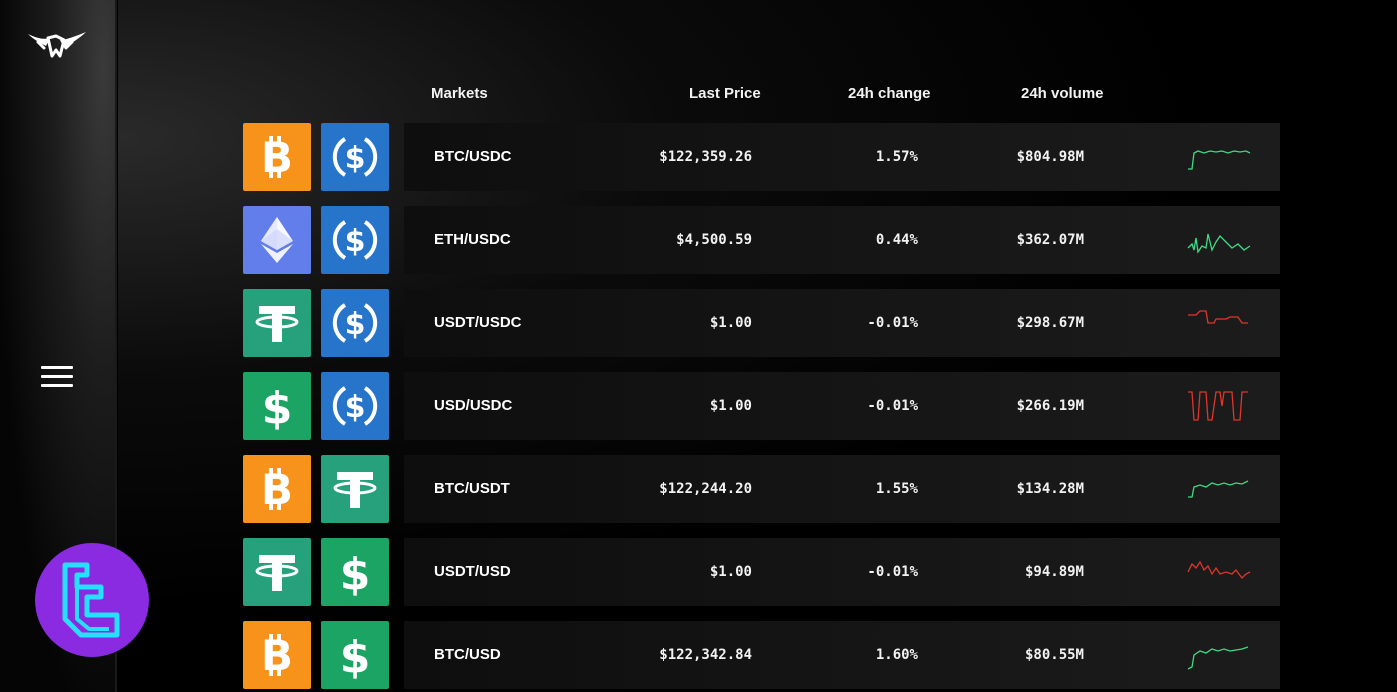 The width and height of the screenshot is (1397, 692). What do you see at coordinates (842, 323) in the screenshot?
I see `market-row: USDT/USDC $1.00 -0.01% $298.67M` at bounding box center [842, 323].